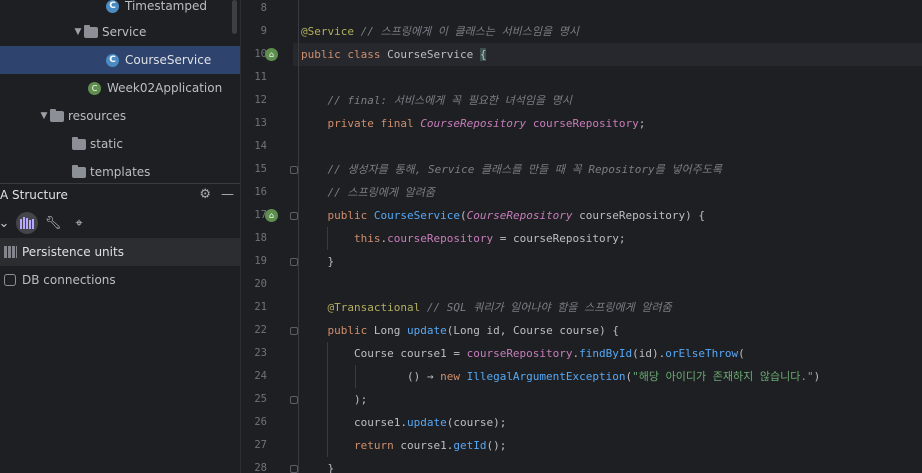 The height and width of the screenshot is (473, 922). I want to click on tree-item-timestamped: C Timestamped, so click(120, 10).